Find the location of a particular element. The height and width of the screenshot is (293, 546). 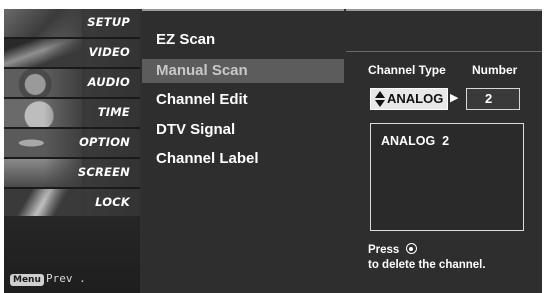

channel-type-selector: ANALOG is located at coordinates (409, 99).